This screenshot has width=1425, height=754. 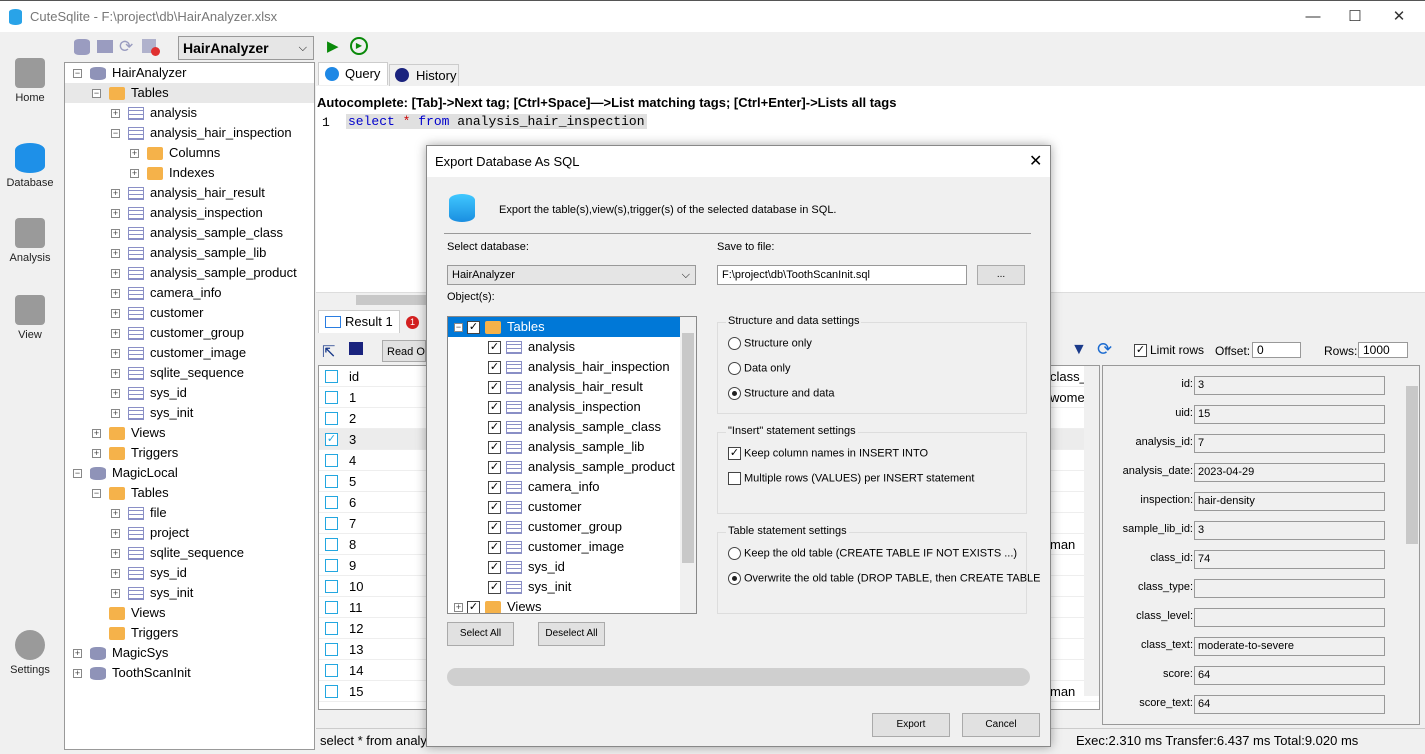 I want to click on field-value-input: 15, so click(x=1289, y=414).